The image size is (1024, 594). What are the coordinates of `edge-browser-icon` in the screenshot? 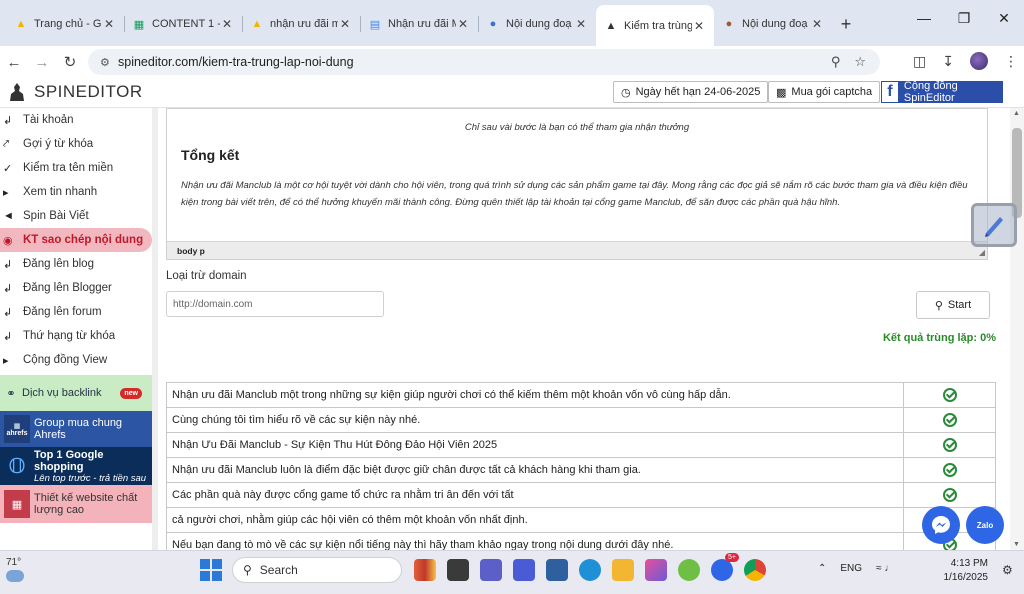 It's located at (590, 570).